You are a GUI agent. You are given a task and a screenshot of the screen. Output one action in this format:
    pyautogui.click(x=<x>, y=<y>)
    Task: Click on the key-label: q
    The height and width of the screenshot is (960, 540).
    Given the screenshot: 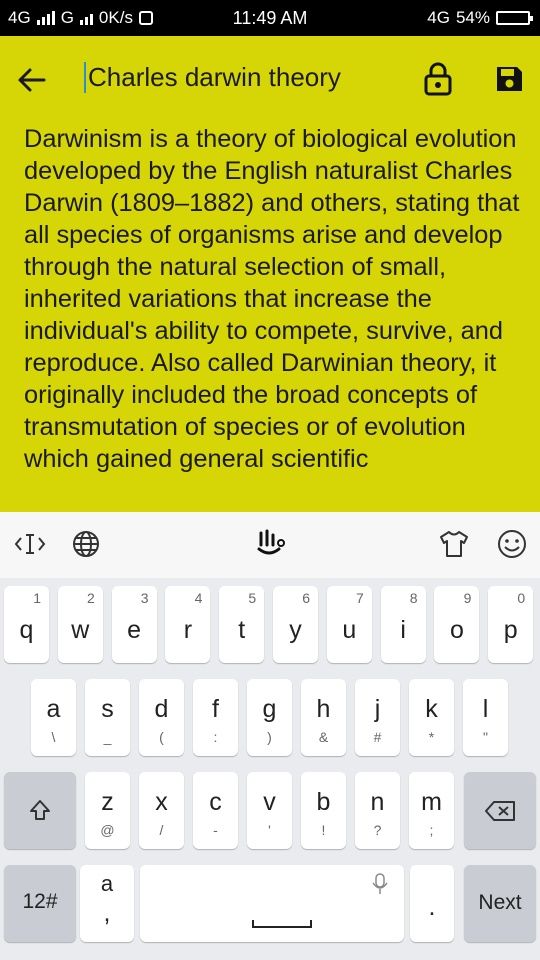 What is the action you would take?
    pyautogui.click(x=26, y=630)
    